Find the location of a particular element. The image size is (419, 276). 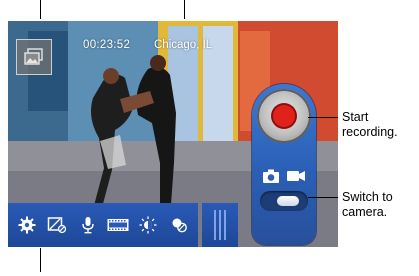

effects-button is located at coordinates (179, 225).